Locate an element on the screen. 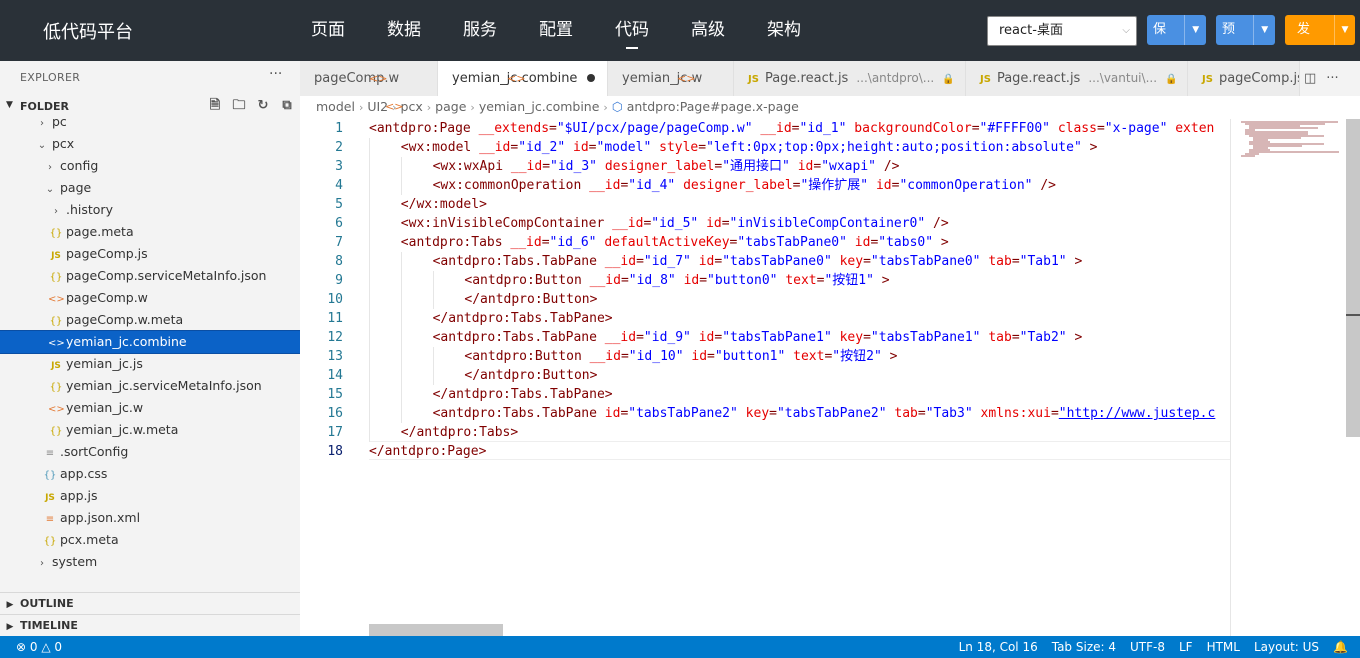 The width and height of the screenshot is (1360, 658). end-of-line: LF is located at coordinates (1186, 647).